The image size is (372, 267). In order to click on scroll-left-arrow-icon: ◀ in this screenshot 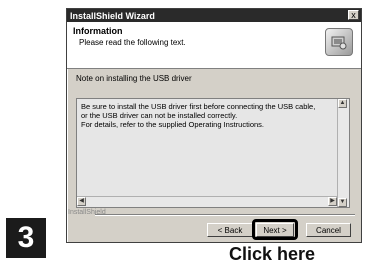, I will do `click(81, 201)`.